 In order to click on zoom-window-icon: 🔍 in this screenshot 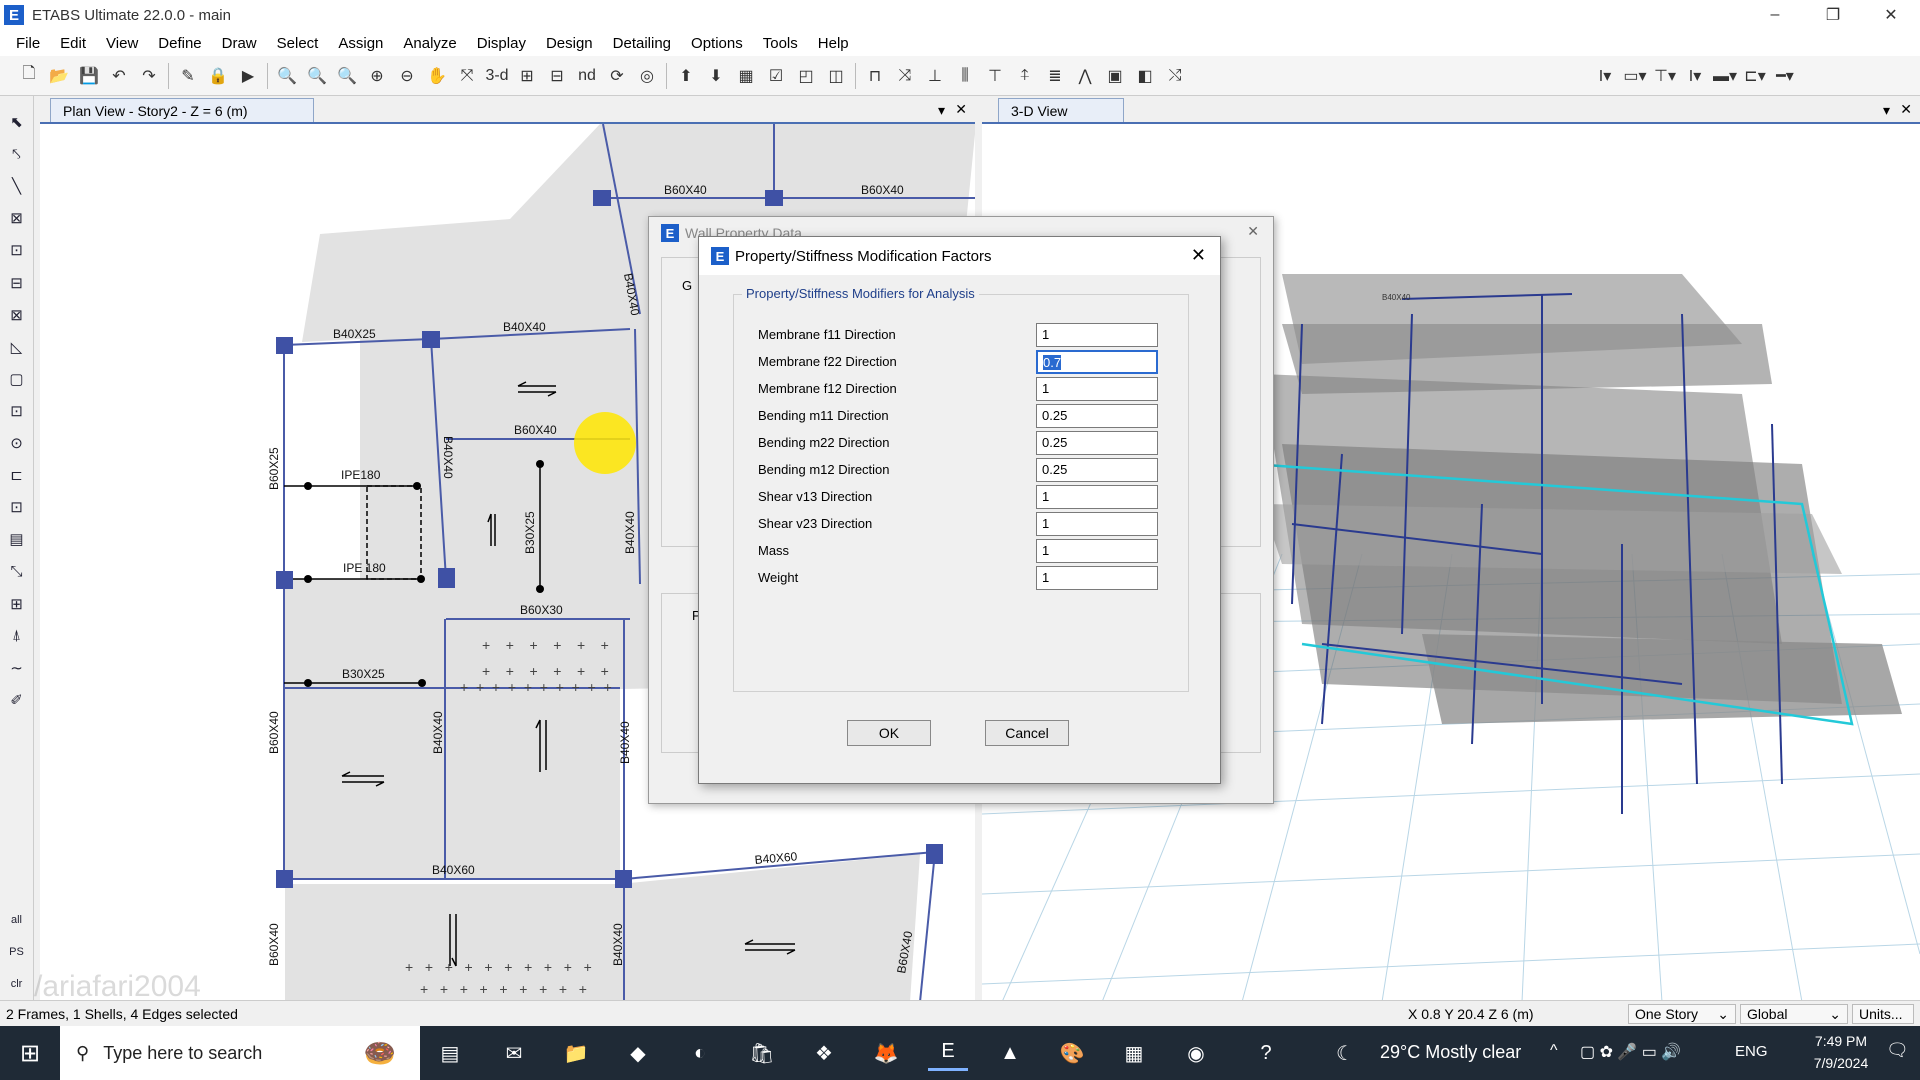, I will do `click(287, 76)`.